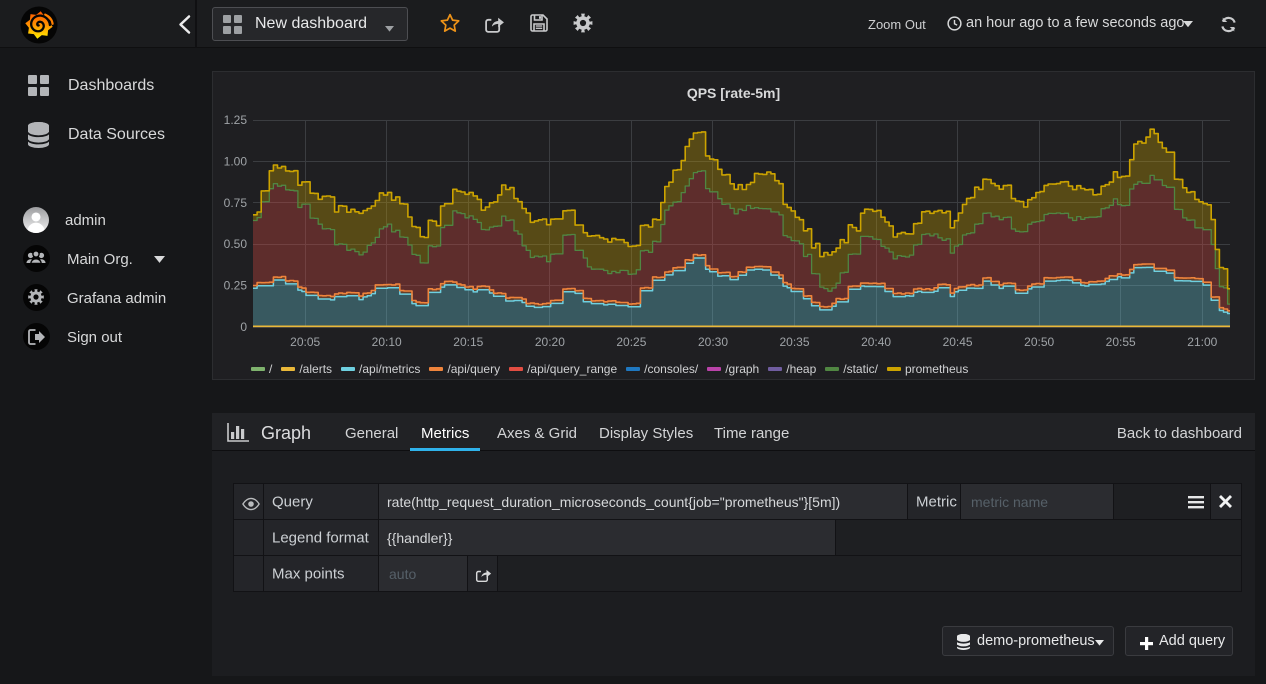 This screenshot has width=1266, height=684. I want to click on svg-text: 20:30, so click(713, 342).